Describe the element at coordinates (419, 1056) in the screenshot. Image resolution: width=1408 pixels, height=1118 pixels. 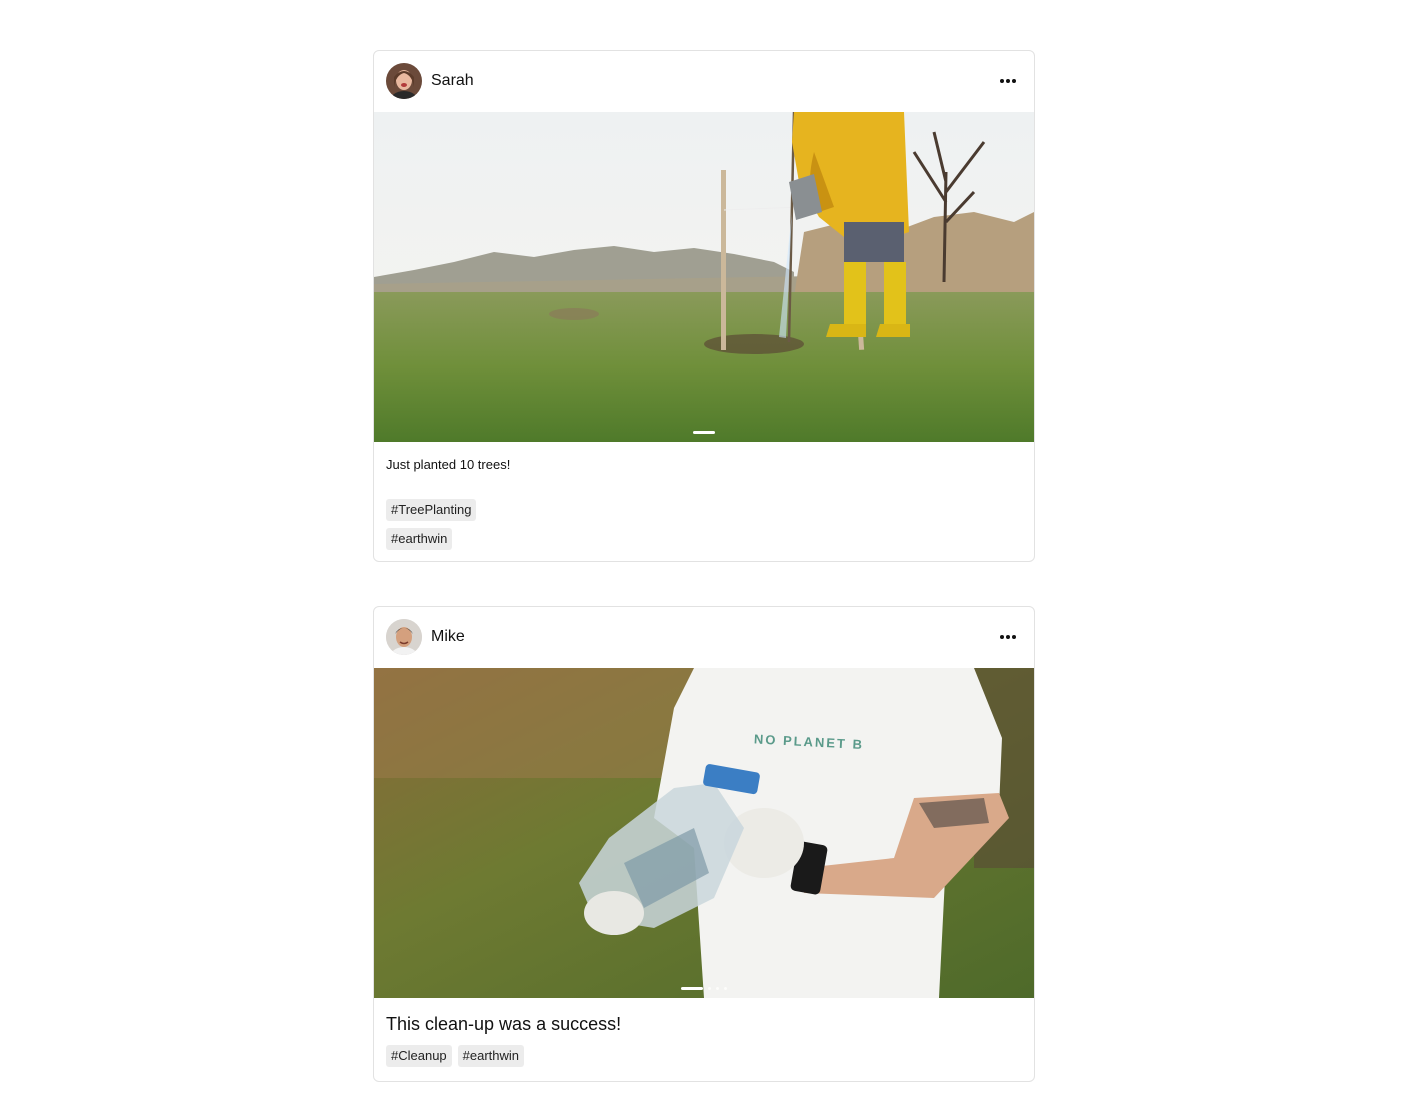
I see `hashtag: #Cleanup` at that location.